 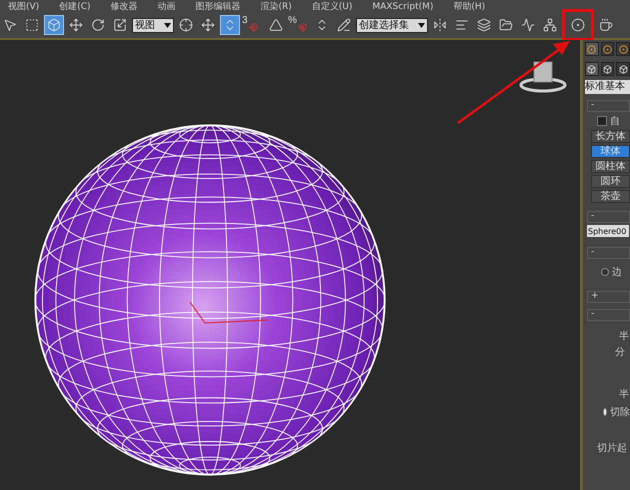 What do you see at coordinates (344, 25) in the screenshot?
I see `pencil-icon` at bounding box center [344, 25].